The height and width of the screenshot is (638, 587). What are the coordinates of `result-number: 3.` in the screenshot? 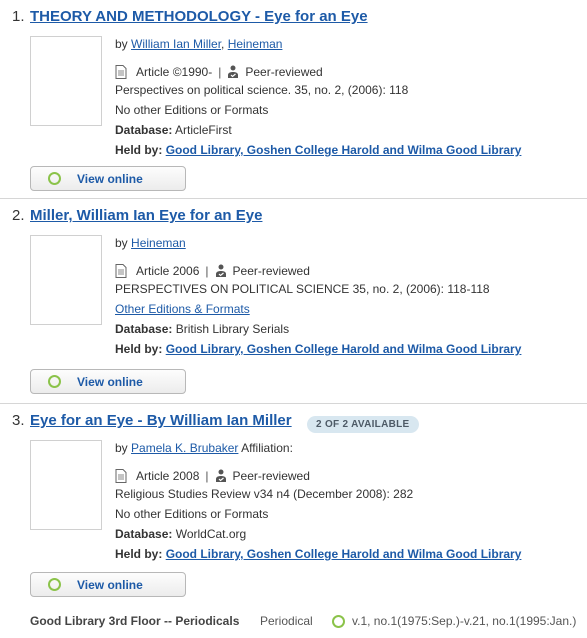 It's located at (18, 420).